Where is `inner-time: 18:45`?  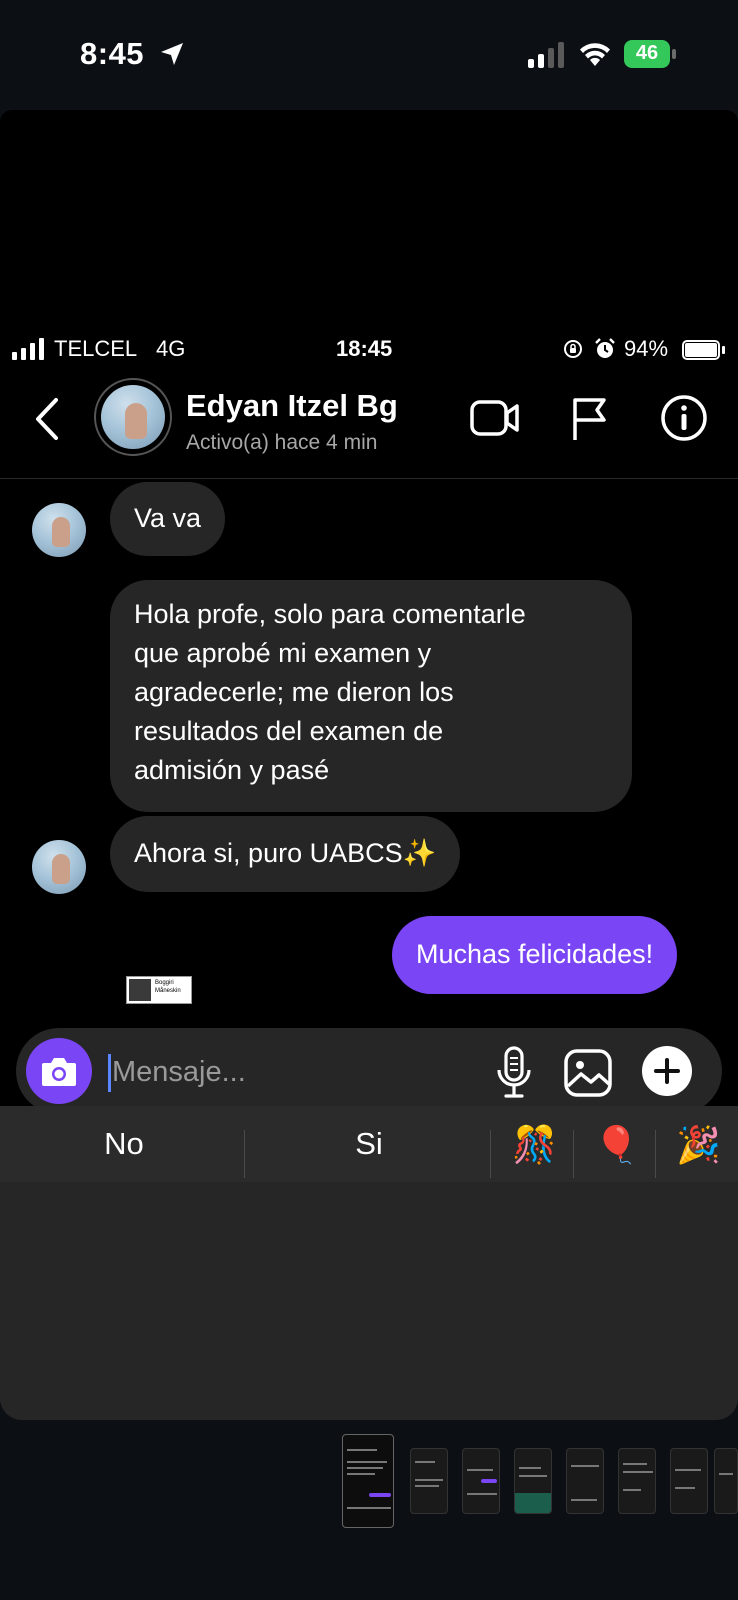
inner-time: 18:45 is located at coordinates (364, 348).